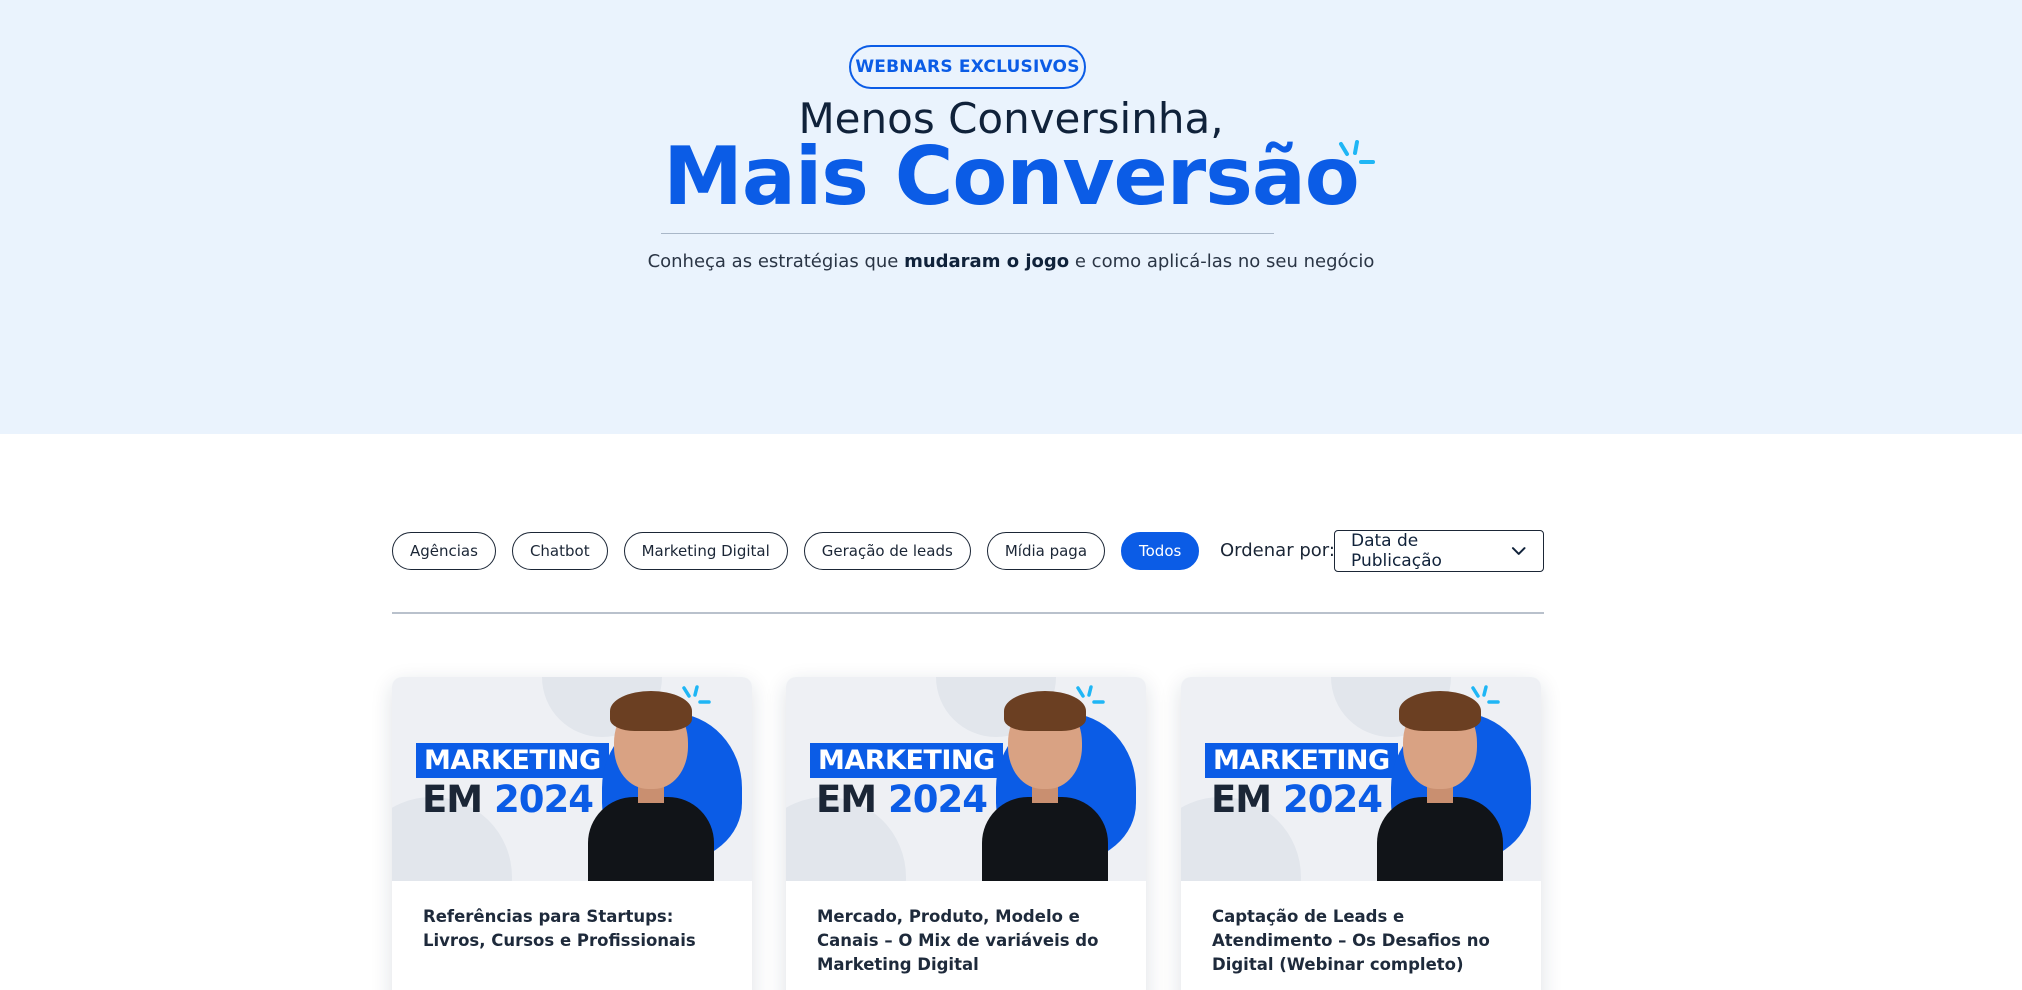 This screenshot has height=990, width=2022. Describe the element at coordinates (968, 613) in the screenshot. I see `filters-divider` at that location.